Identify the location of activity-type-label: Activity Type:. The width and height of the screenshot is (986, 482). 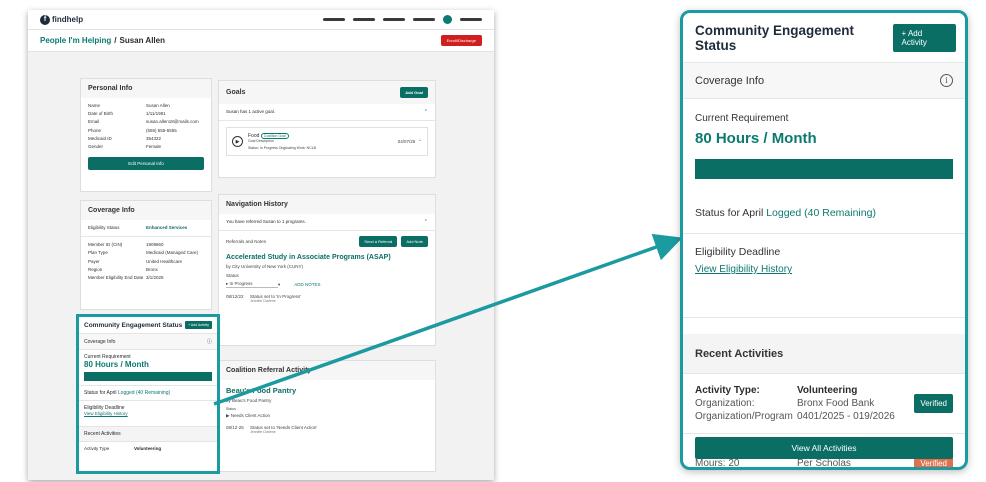
(727, 390).